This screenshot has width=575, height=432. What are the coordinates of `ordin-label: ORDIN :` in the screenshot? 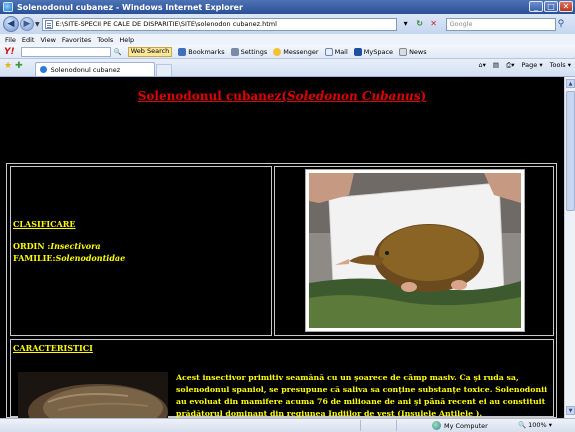 It's located at (32, 246).